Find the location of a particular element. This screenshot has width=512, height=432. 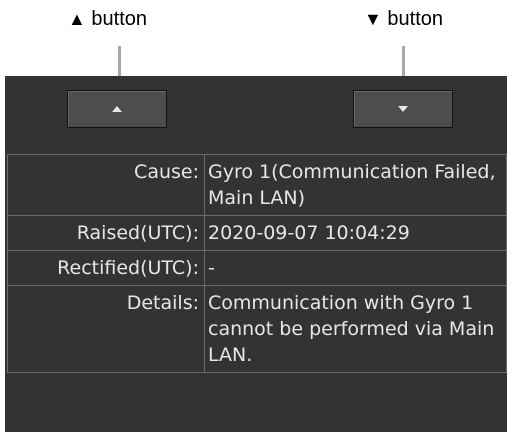

details-label: Details: is located at coordinates (106, 329).